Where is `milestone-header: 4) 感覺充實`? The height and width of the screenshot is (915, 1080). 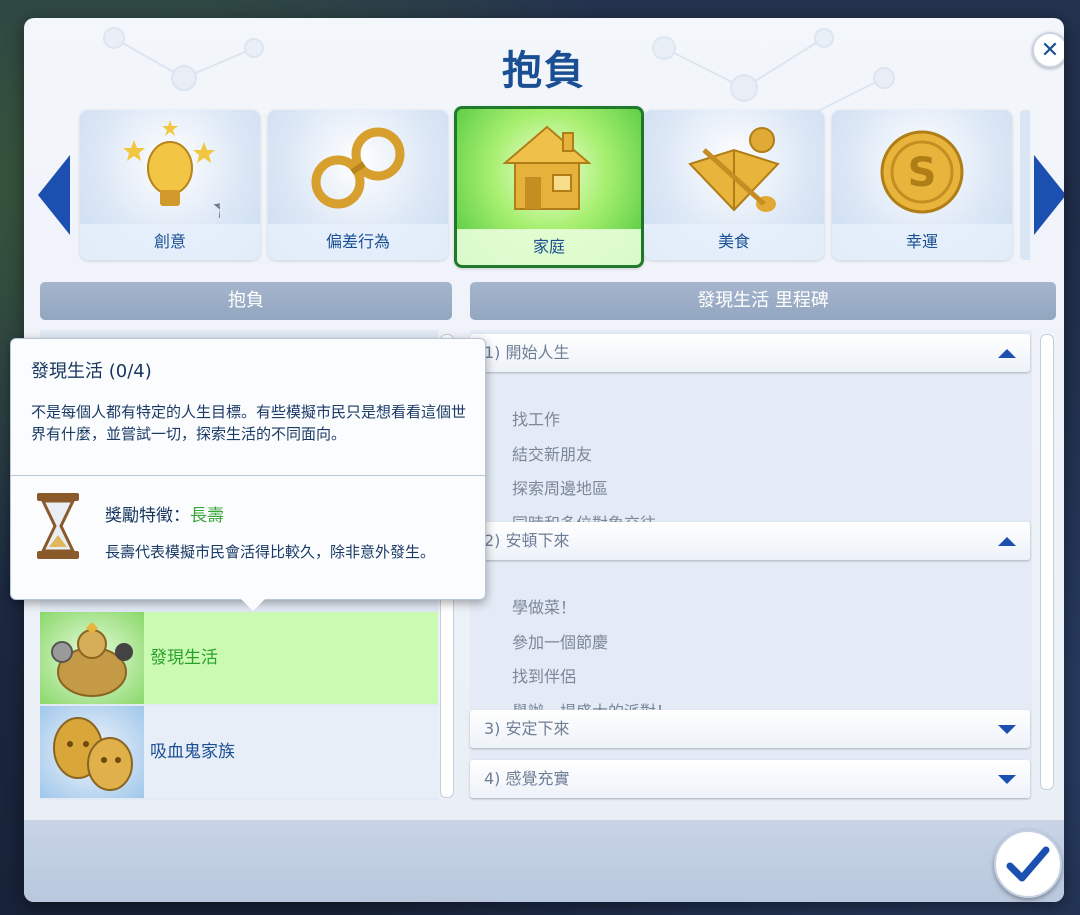 milestone-header: 4) 感覺充實 is located at coordinates (750, 779).